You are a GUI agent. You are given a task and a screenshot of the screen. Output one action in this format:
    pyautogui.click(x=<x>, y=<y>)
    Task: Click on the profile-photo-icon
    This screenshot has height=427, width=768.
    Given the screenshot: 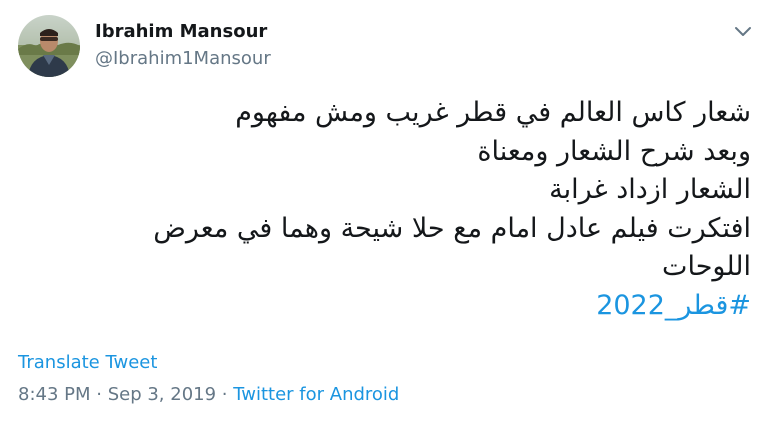 What is the action you would take?
    pyautogui.click(x=49, y=46)
    